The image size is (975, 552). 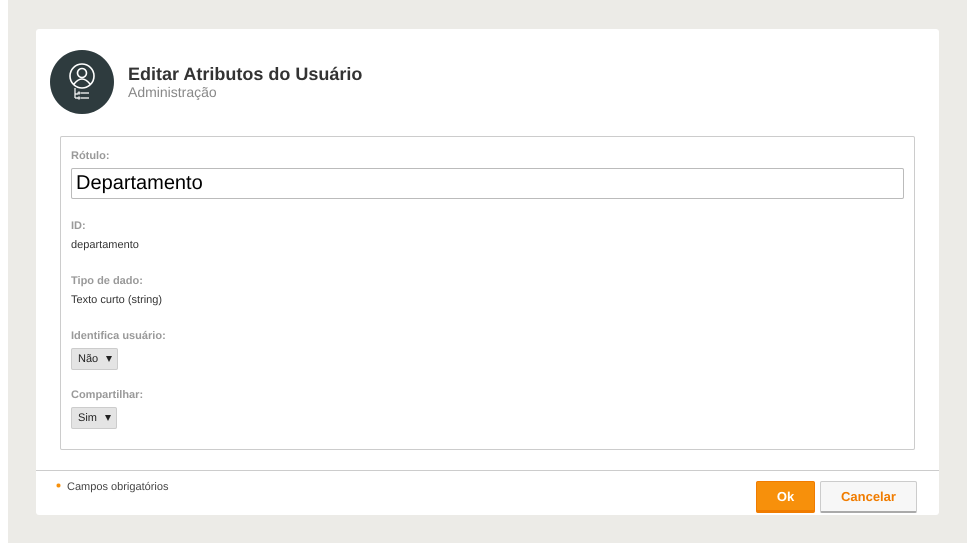 What do you see at coordinates (105, 245) in the screenshot?
I see `field-value: departamento` at bounding box center [105, 245].